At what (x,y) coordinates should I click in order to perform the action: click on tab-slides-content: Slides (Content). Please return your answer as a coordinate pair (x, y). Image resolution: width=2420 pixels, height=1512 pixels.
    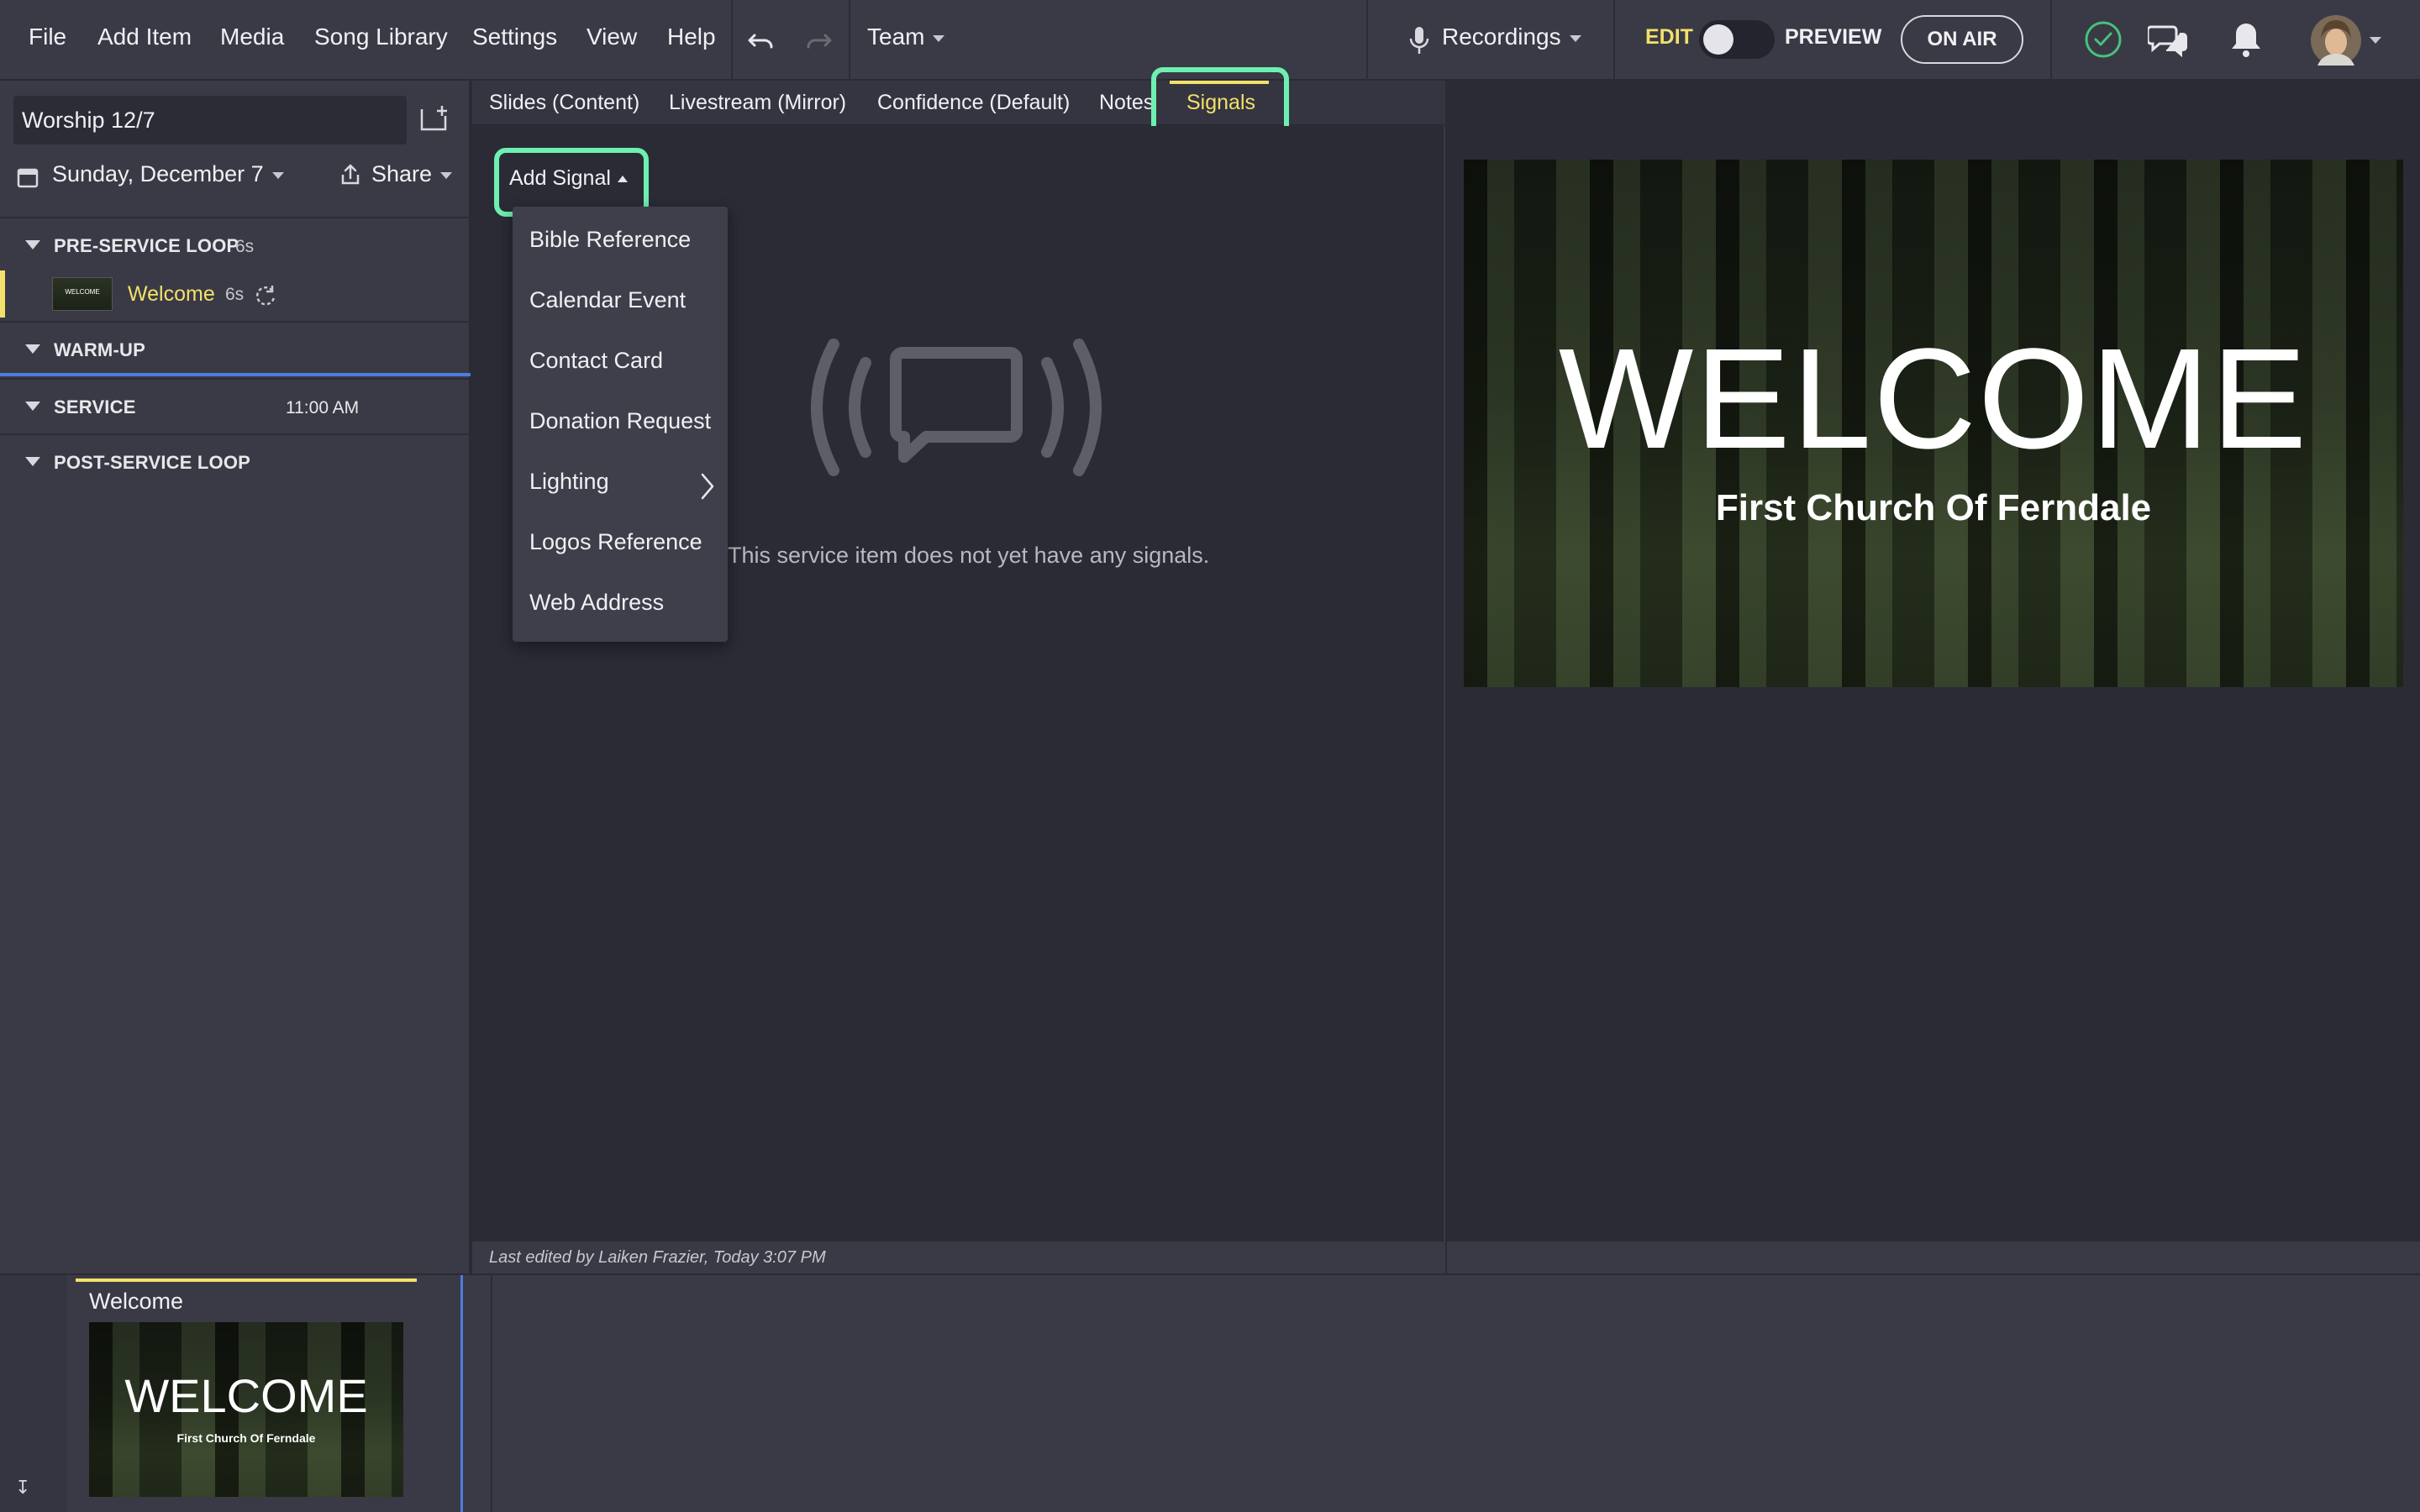
    Looking at the image, I should click on (564, 103).